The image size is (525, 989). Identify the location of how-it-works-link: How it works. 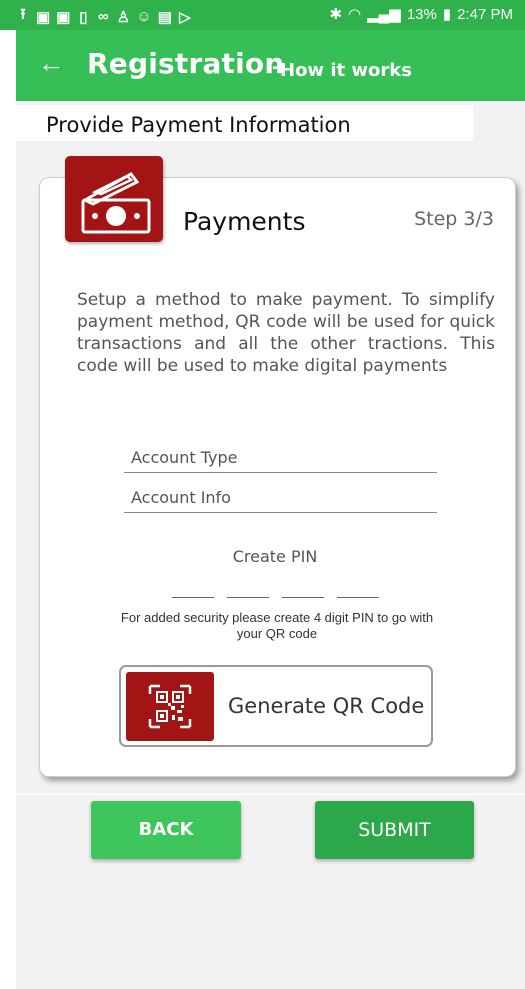
(346, 70).